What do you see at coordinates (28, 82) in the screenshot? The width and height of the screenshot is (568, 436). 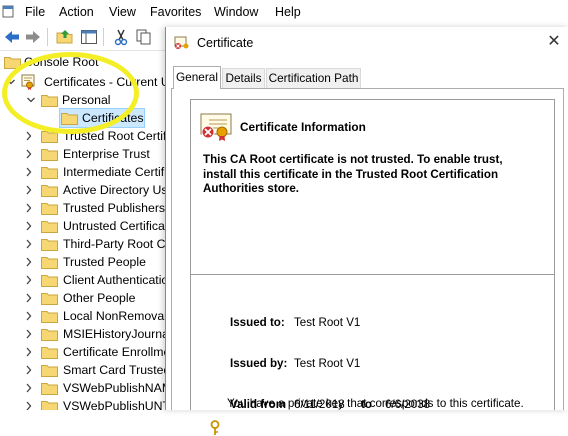 I see `certificate-snapin-icon` at bounding box center [28, 82].